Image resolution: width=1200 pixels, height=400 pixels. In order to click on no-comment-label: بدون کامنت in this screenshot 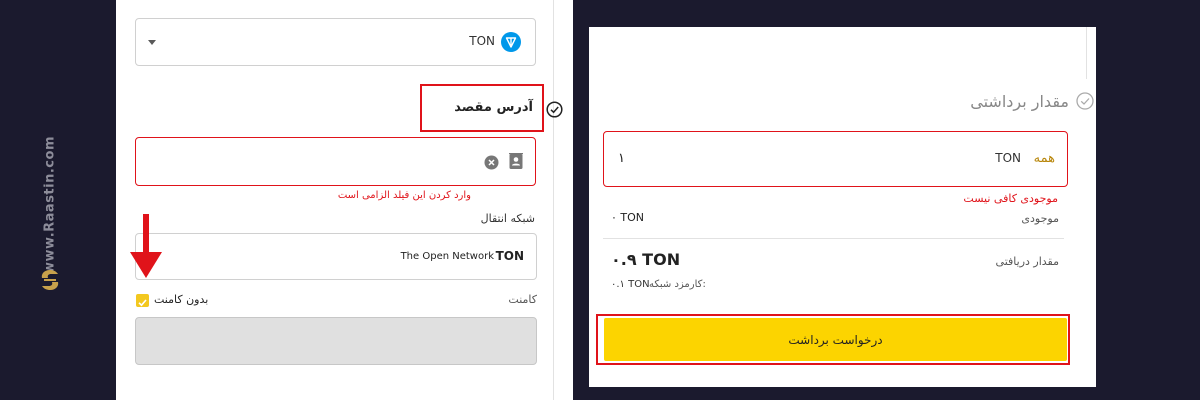, I will do `click(181, 299)`.